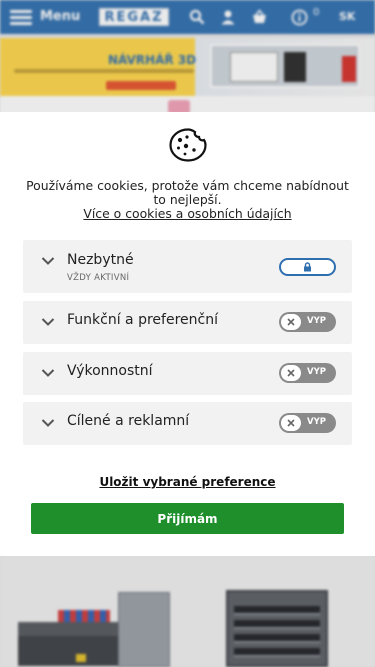  I want to click on cookie-info-link: Více o cookies a osobních údajích, so click(187, 213).